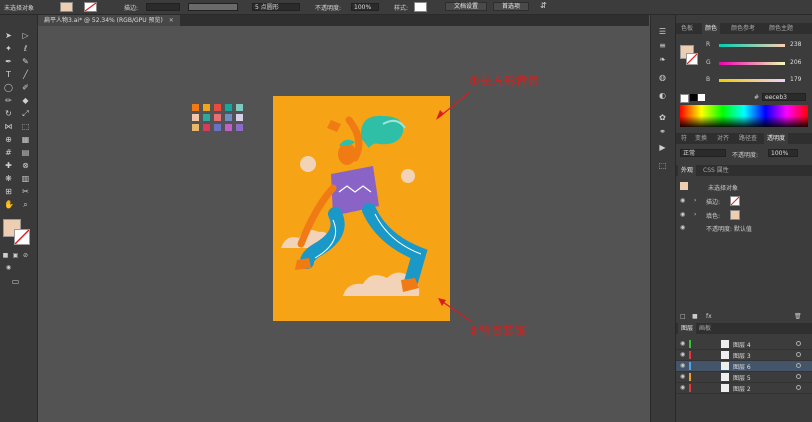 The image size is (812, 422). Describe the element at coordinates (795, 79) in the screenshot. I see `b-value: 179` at that location.